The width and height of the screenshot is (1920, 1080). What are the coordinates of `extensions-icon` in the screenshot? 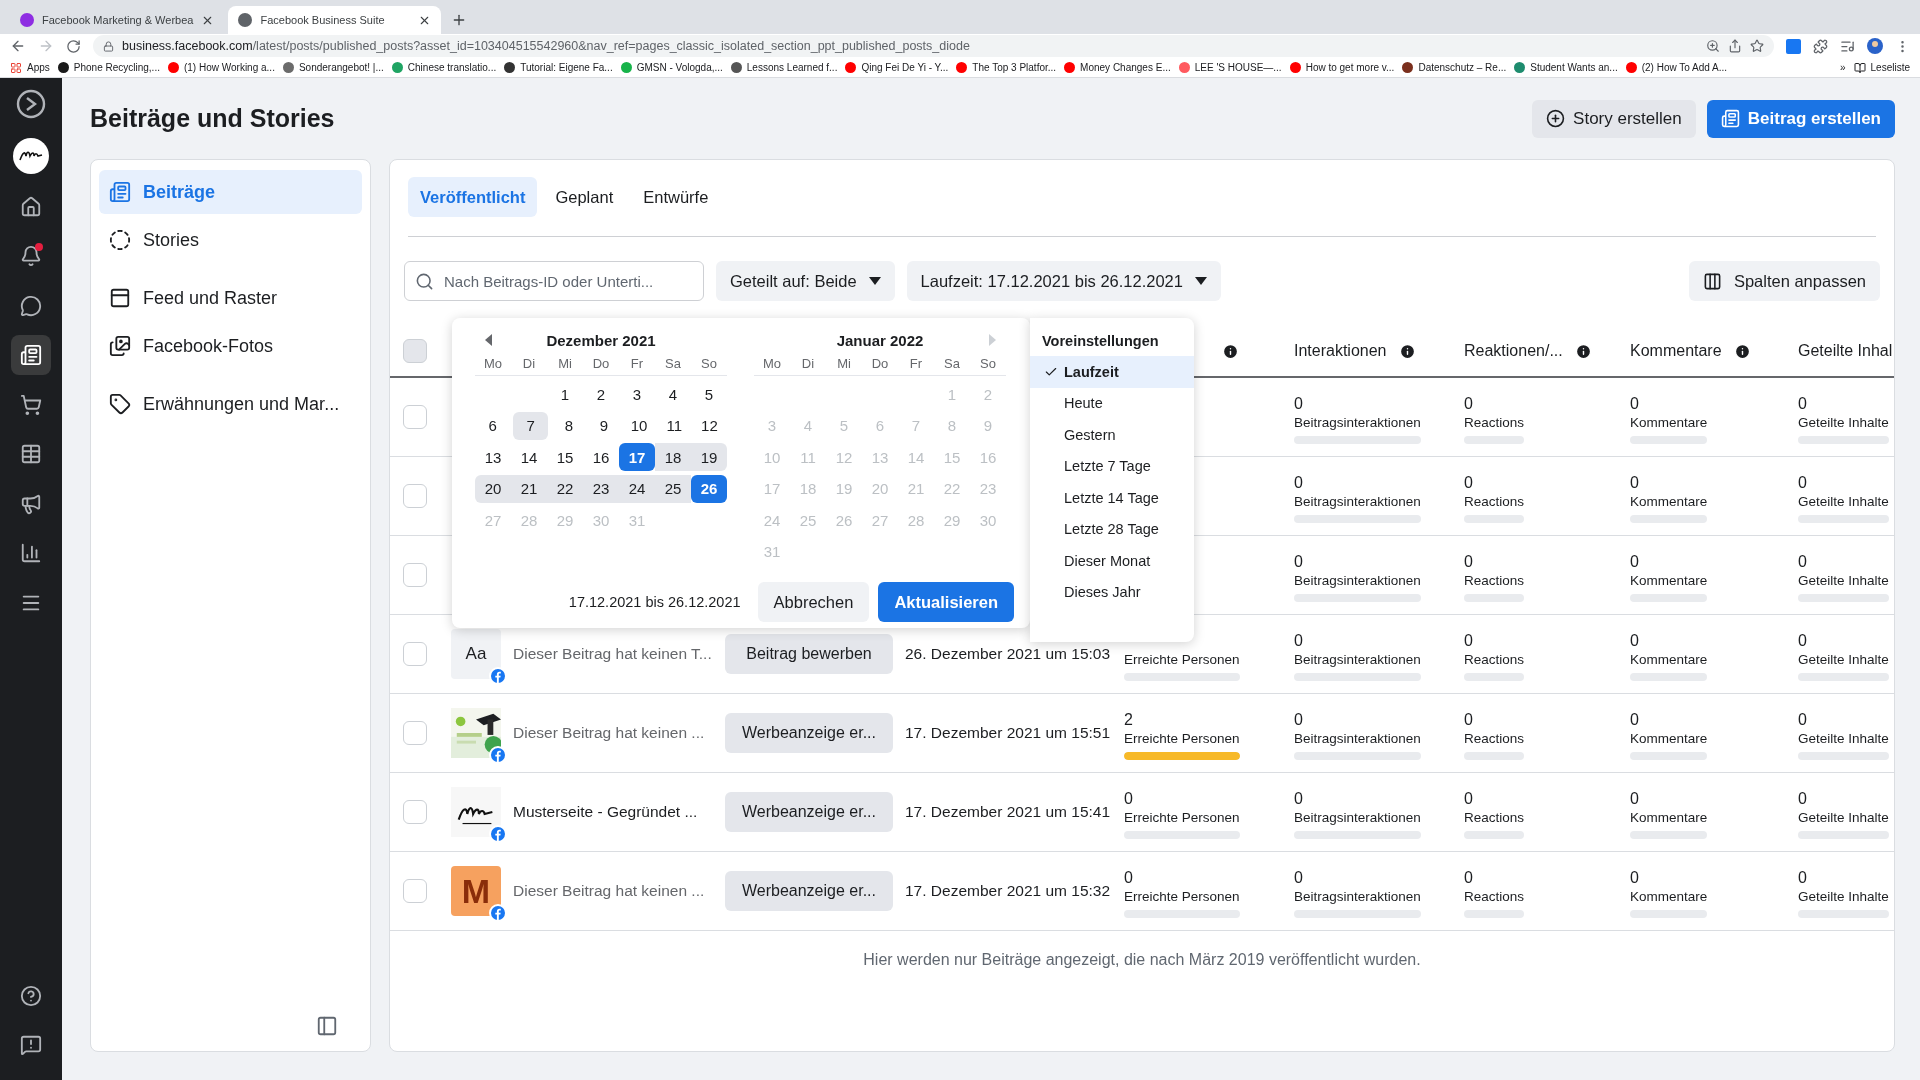 It's located at (1820, 46).